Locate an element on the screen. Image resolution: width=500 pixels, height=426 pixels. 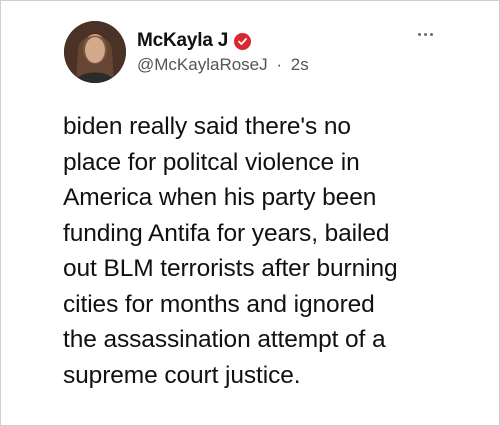
author-name-row: McKayla J is located at coordinates (194, 41).